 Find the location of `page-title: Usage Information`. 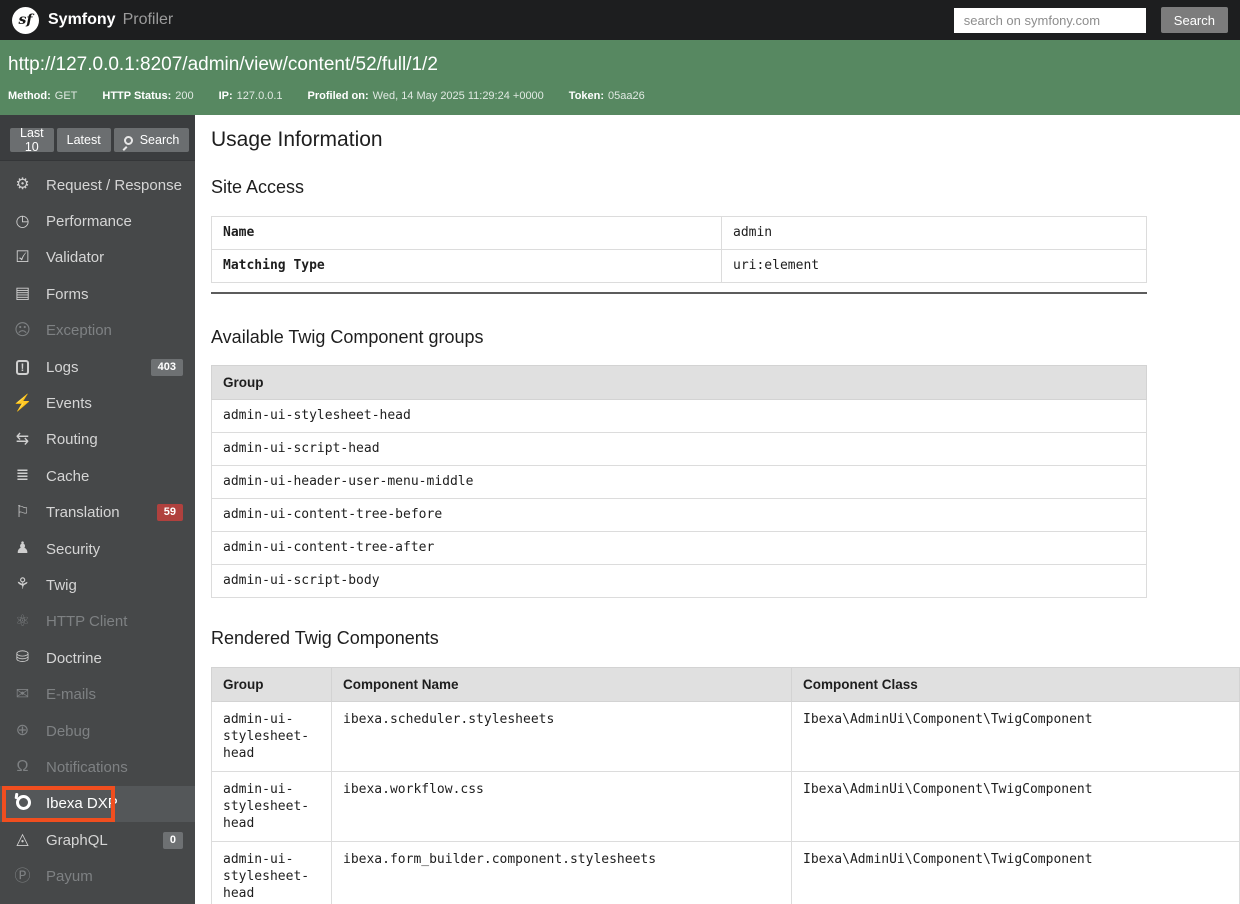

page-title: Usage Information is located at coordinates (297, 139).